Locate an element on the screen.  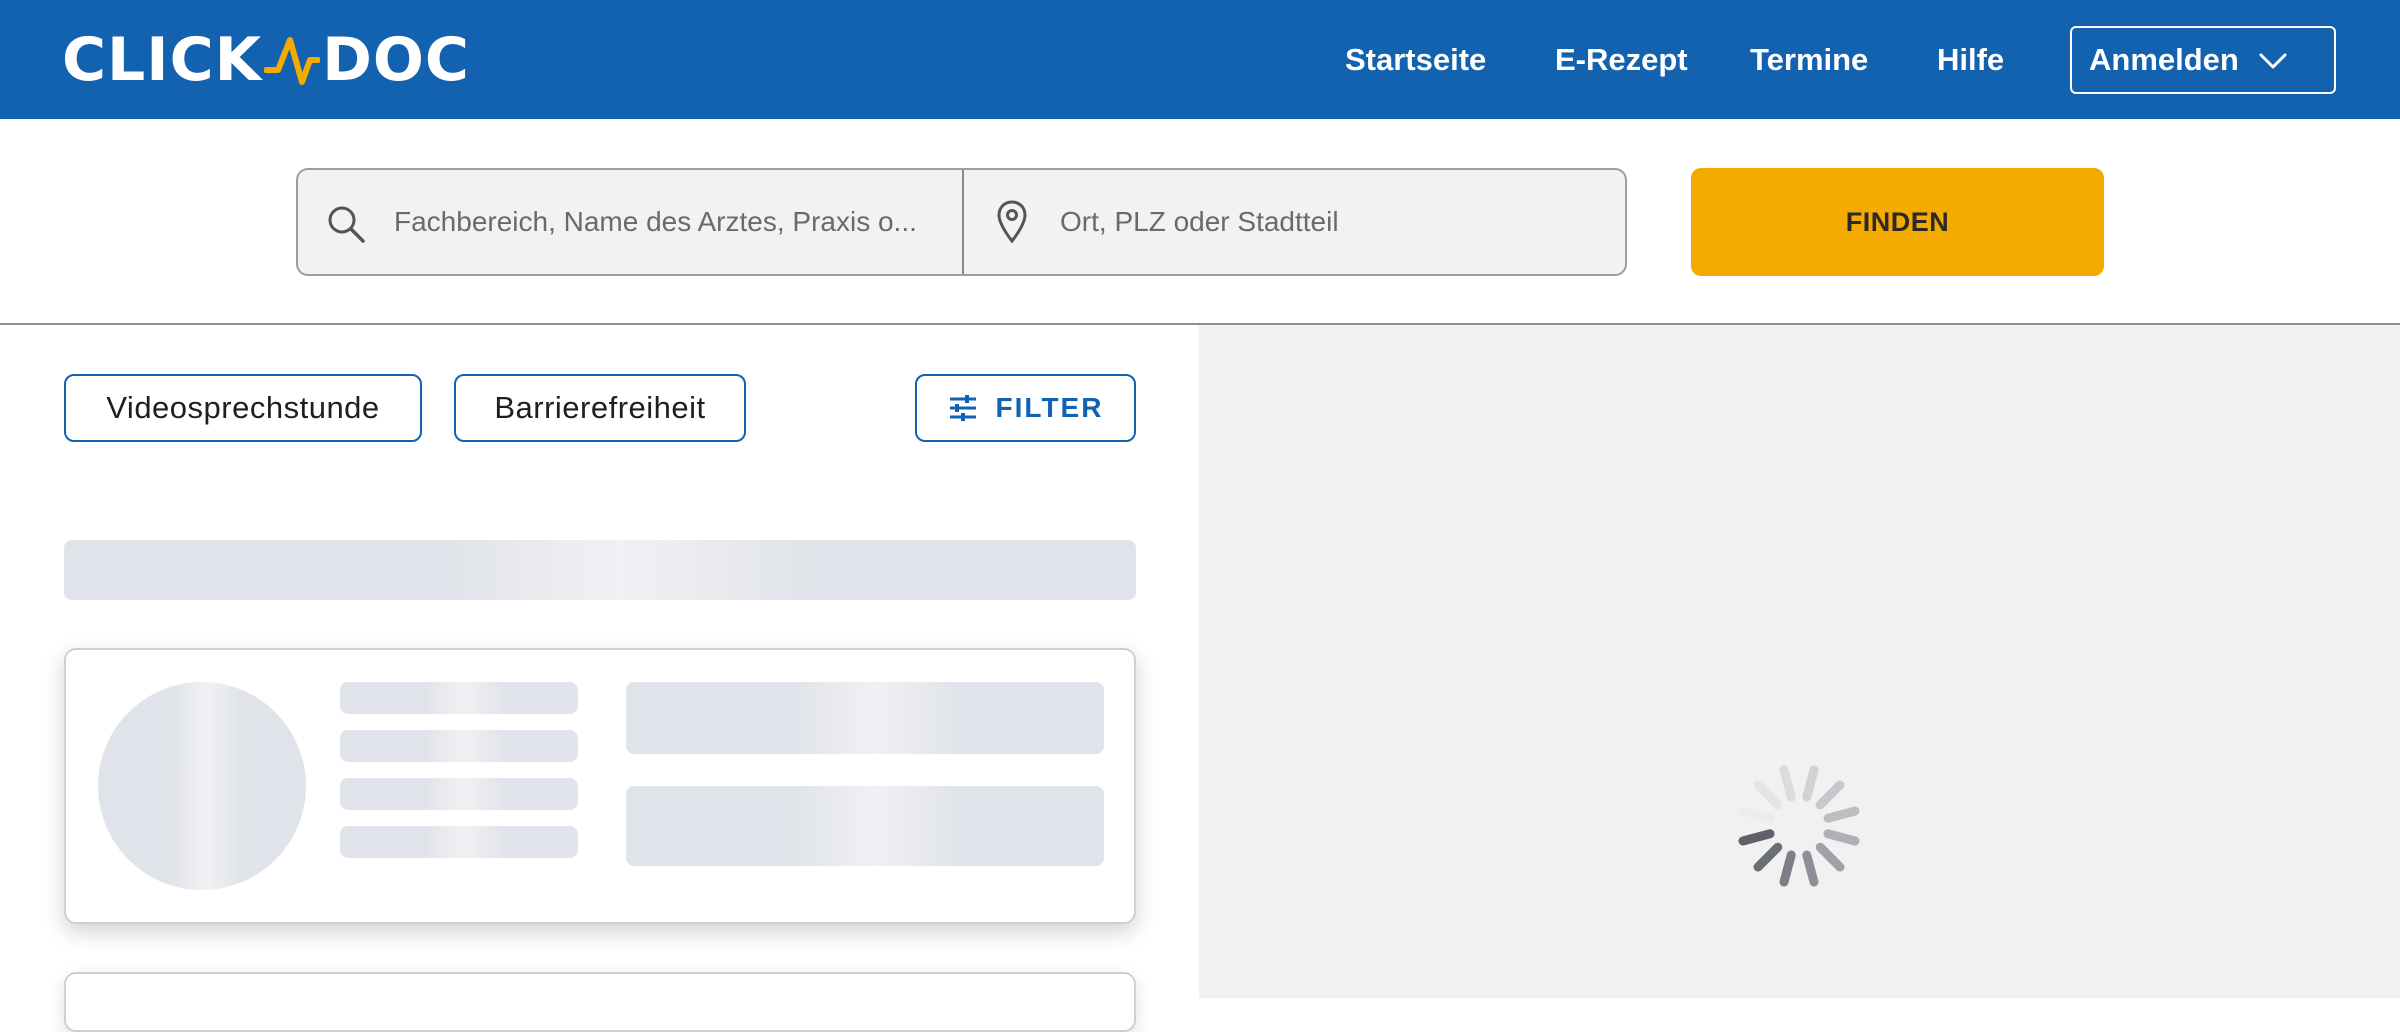
specialty-search-input is located at coordinates (664, 222).